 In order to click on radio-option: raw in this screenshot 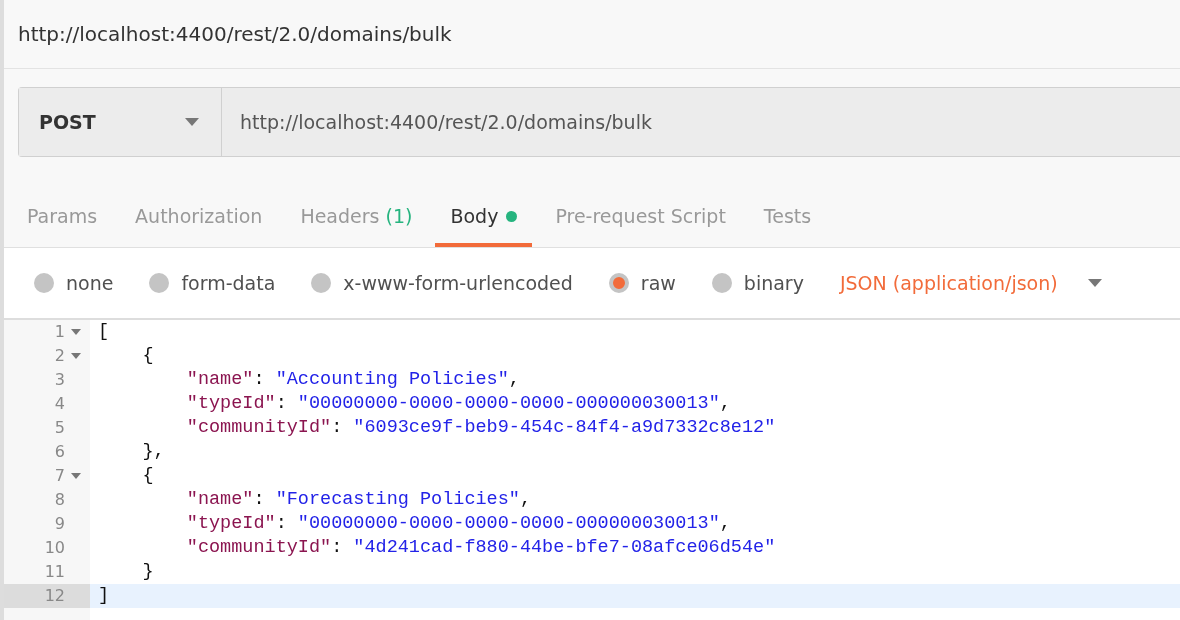, I will do `click(642, 283)`.